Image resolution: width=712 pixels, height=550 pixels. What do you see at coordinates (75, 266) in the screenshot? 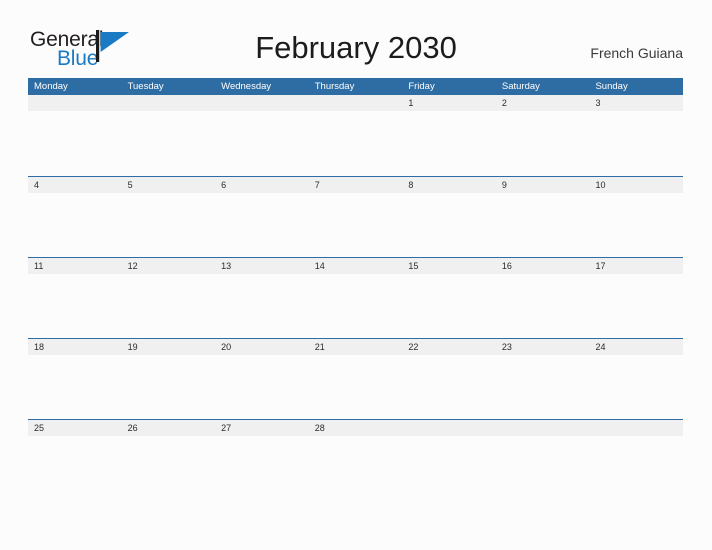
I see `day-cell: 11` at bounding box center [75, 266].